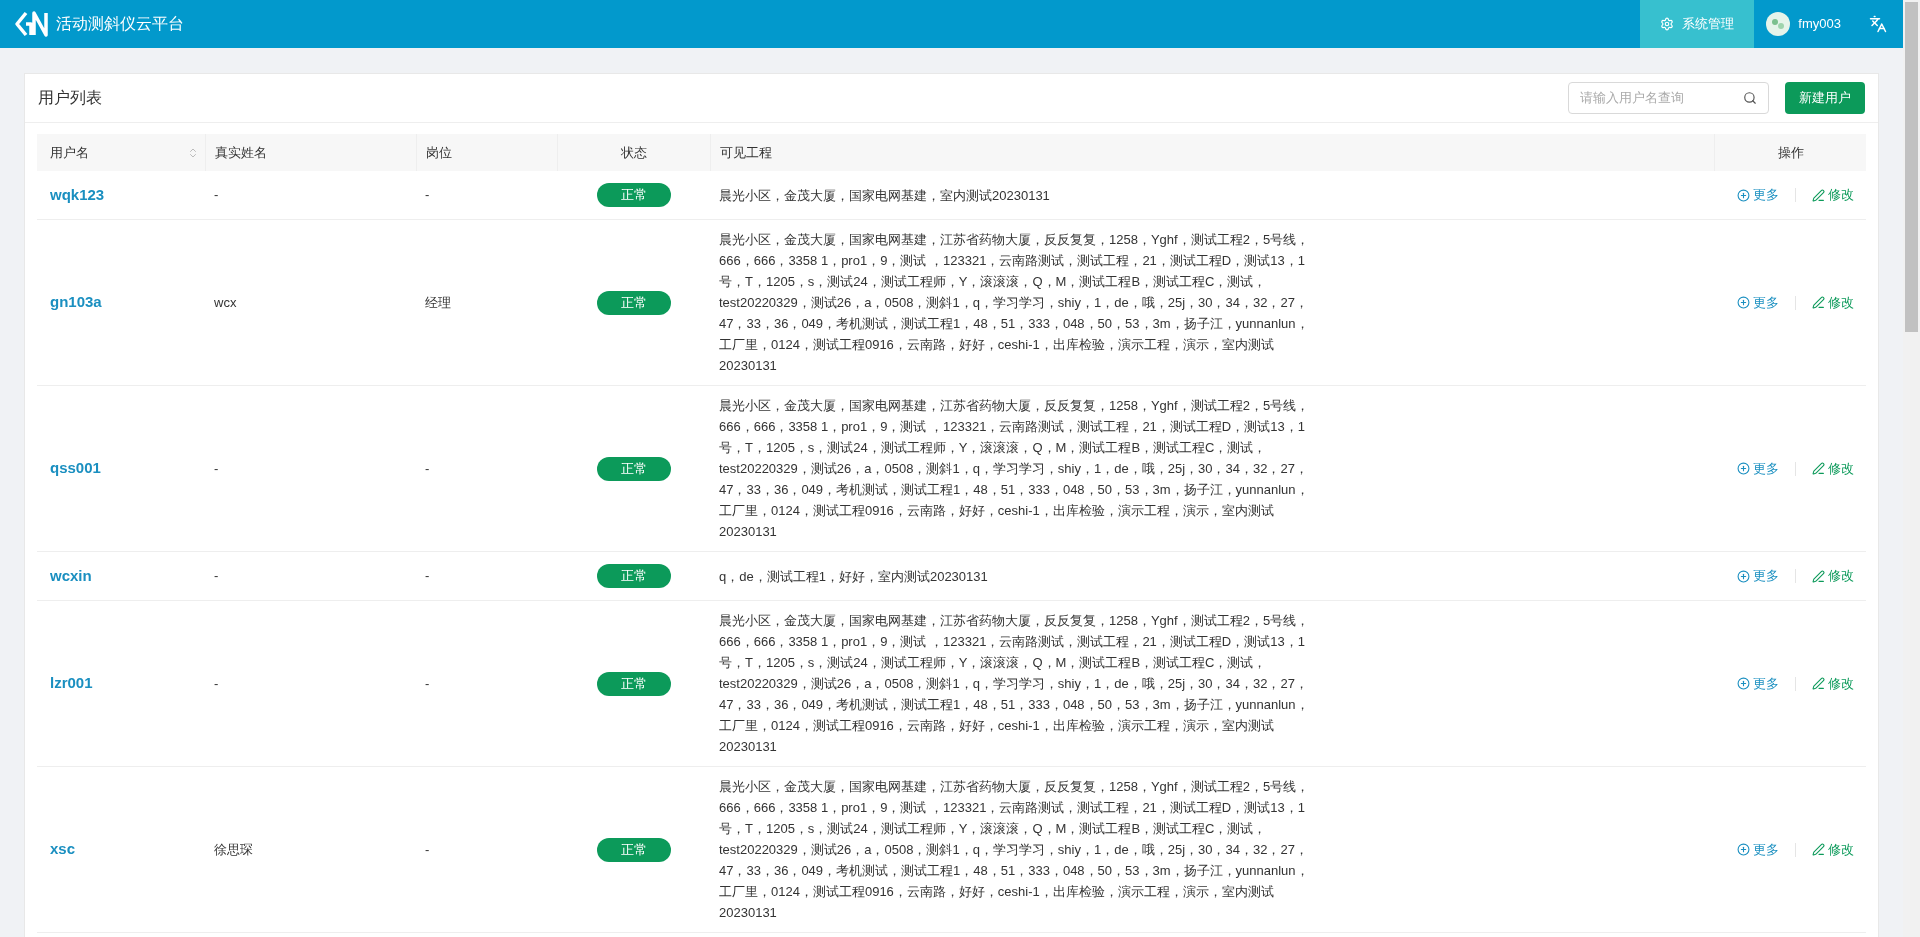 This screenshot has width=1920, height=937. Describe the element at coordinates (1911, 468) in the screenshot. I see `scrollbar` at that location.